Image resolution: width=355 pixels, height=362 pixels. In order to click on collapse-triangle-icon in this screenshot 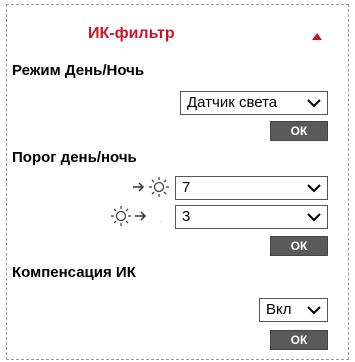, I will do `click(317, 36)`.